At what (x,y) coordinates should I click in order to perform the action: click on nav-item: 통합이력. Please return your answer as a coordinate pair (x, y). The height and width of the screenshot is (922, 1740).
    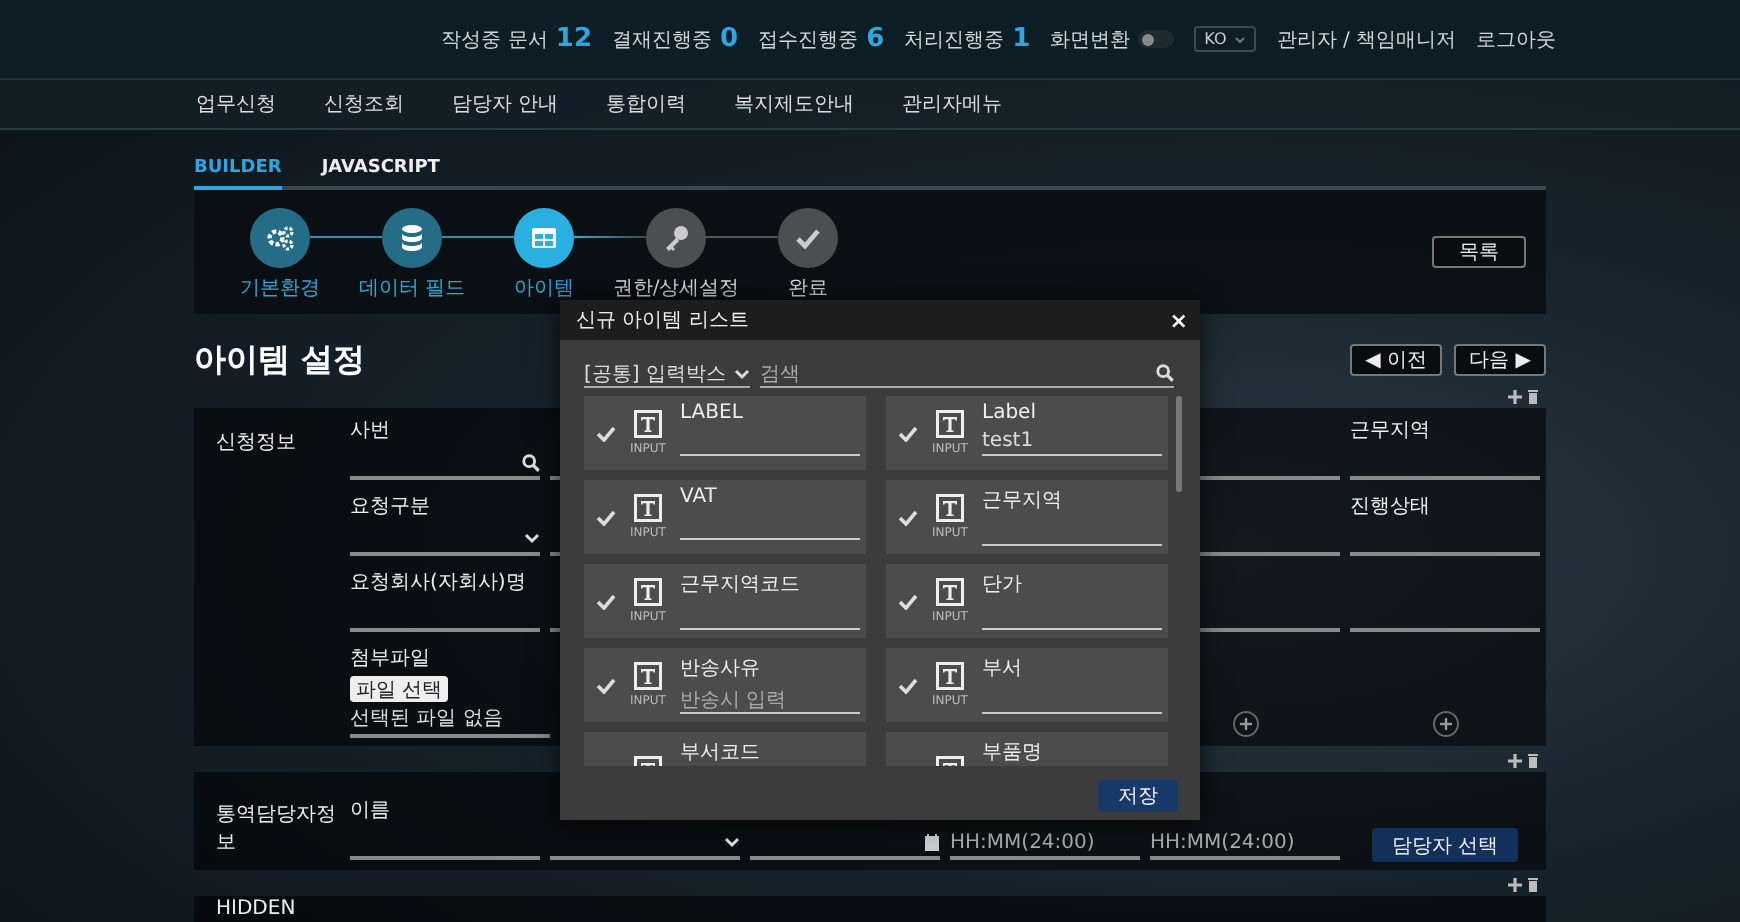
    Looking at the image, I should click on (646, 104).